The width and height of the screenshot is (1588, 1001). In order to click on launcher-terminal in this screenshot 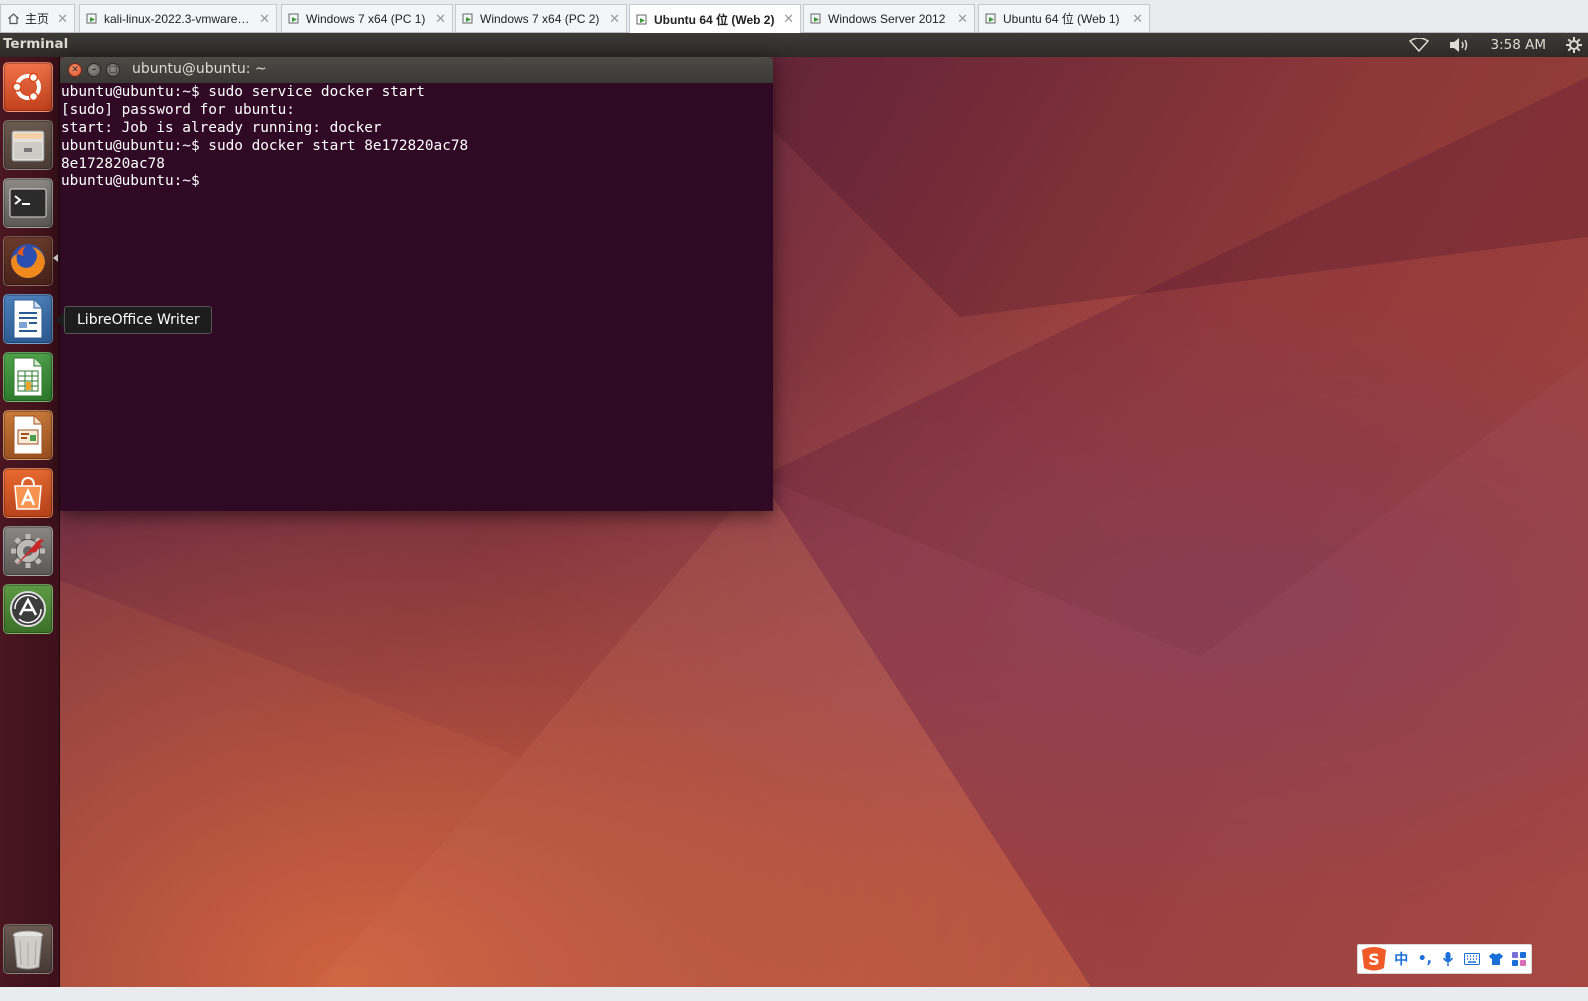, I will do `click(28, 203)`.